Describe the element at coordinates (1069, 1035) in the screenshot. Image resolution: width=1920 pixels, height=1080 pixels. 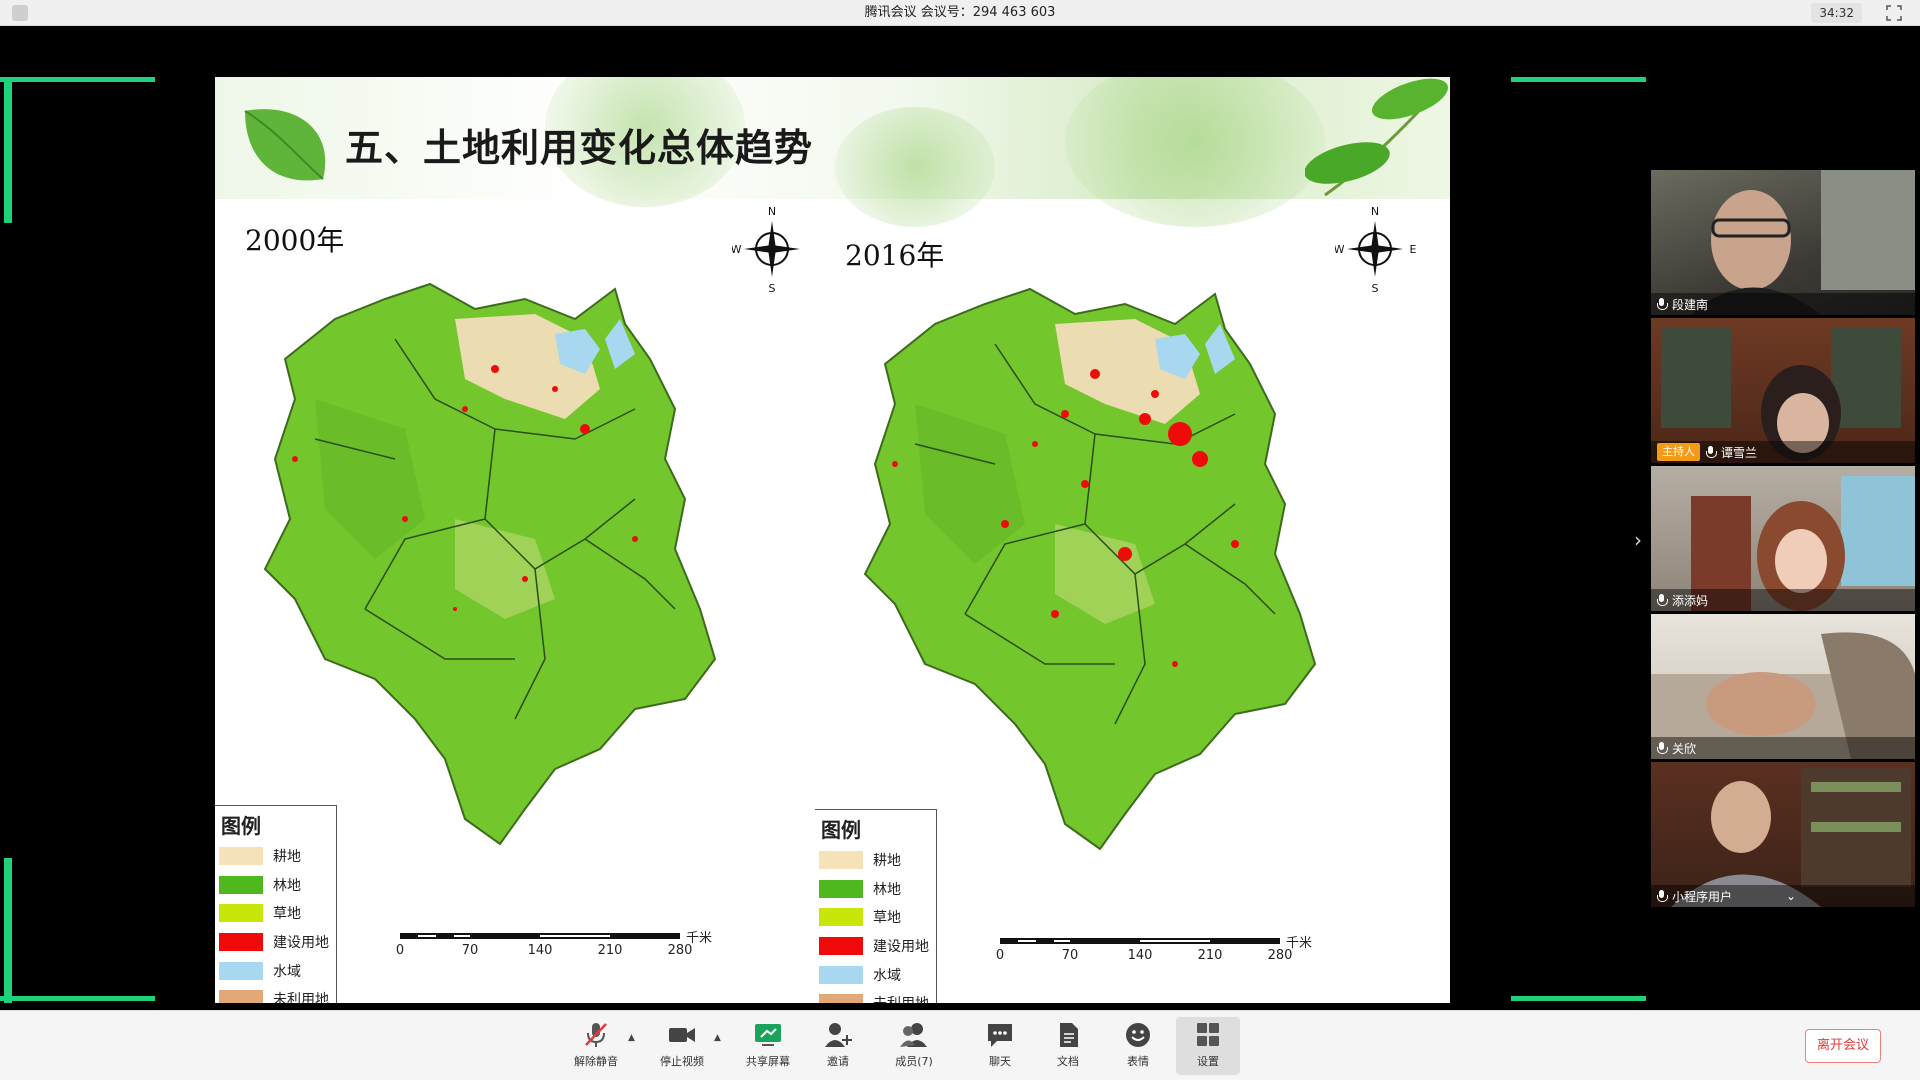
I see `document-icon` at that location.